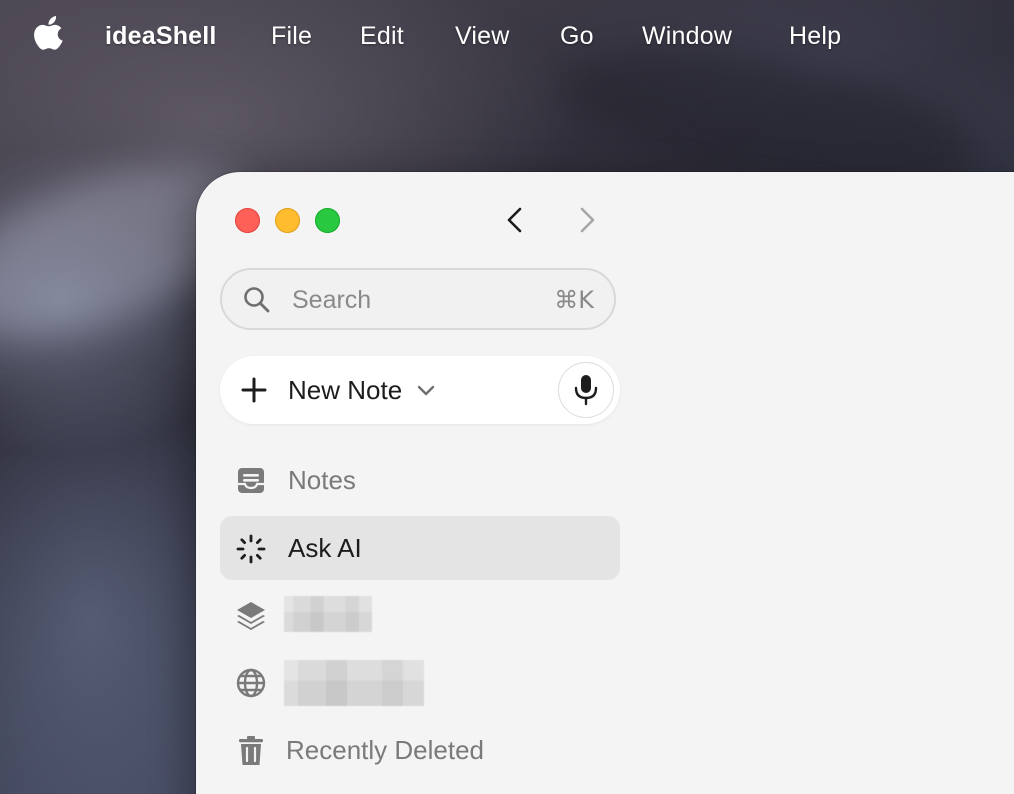 This screenshot has height=794, width=1014. What do you see at coordinates (515, 220) in the screenshot?
I see `chevron-left-icon` at bounding box center [515, 220].